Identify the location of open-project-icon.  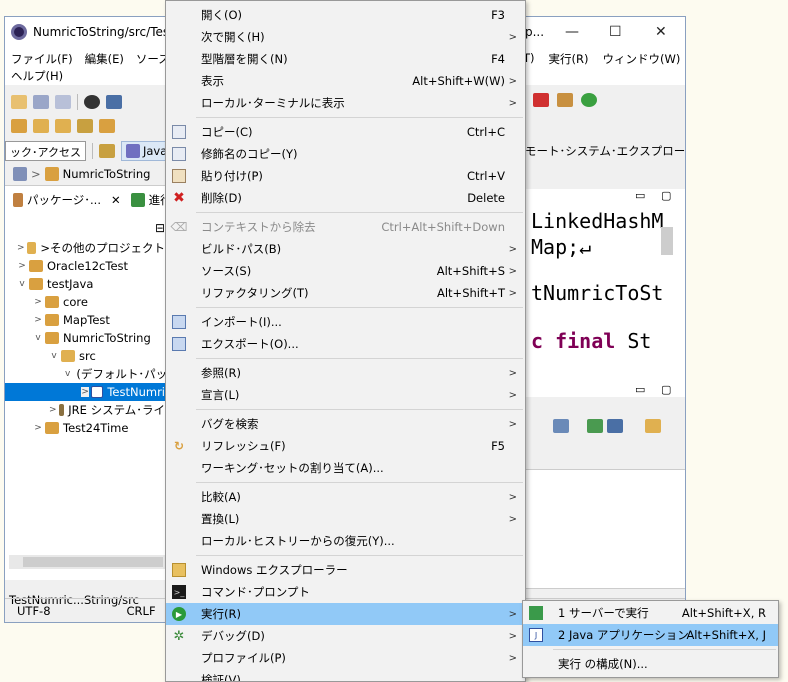
(107, 126).